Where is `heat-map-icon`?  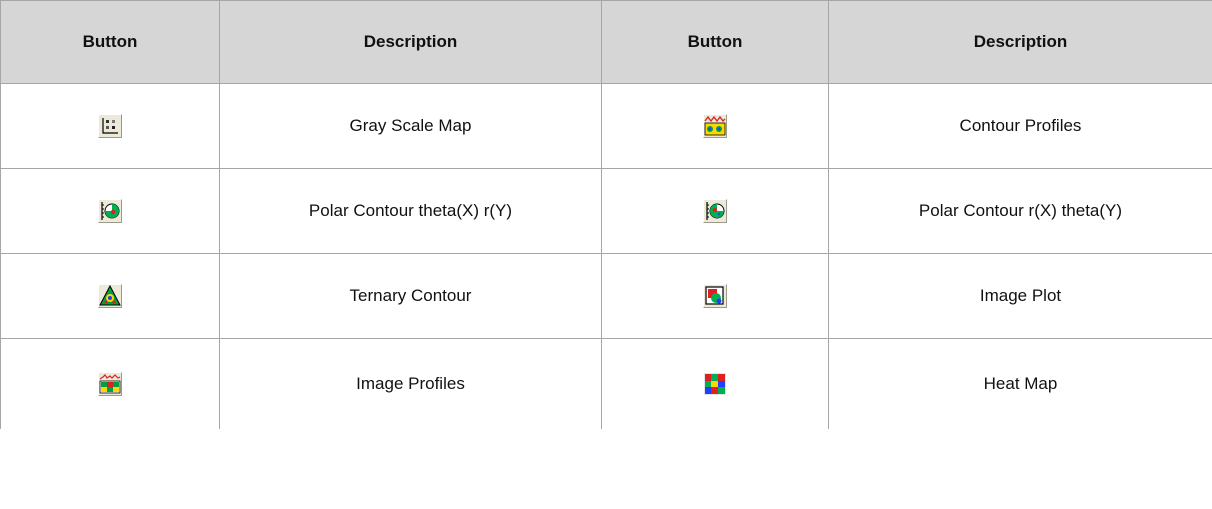
heat-map-icon is located at coordinates (715, 384).